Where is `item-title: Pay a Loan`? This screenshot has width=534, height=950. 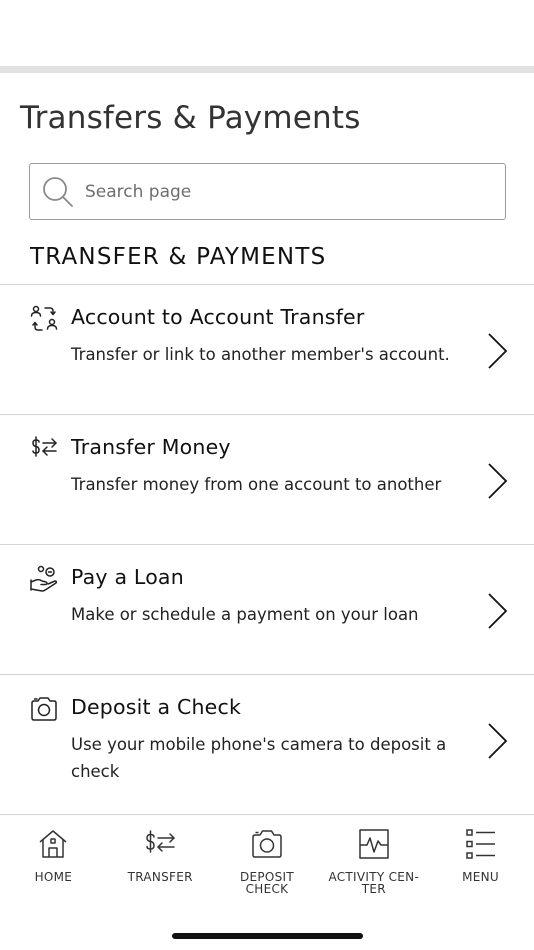
item-title: Pay a Loan is located at coordinates (127, 577).